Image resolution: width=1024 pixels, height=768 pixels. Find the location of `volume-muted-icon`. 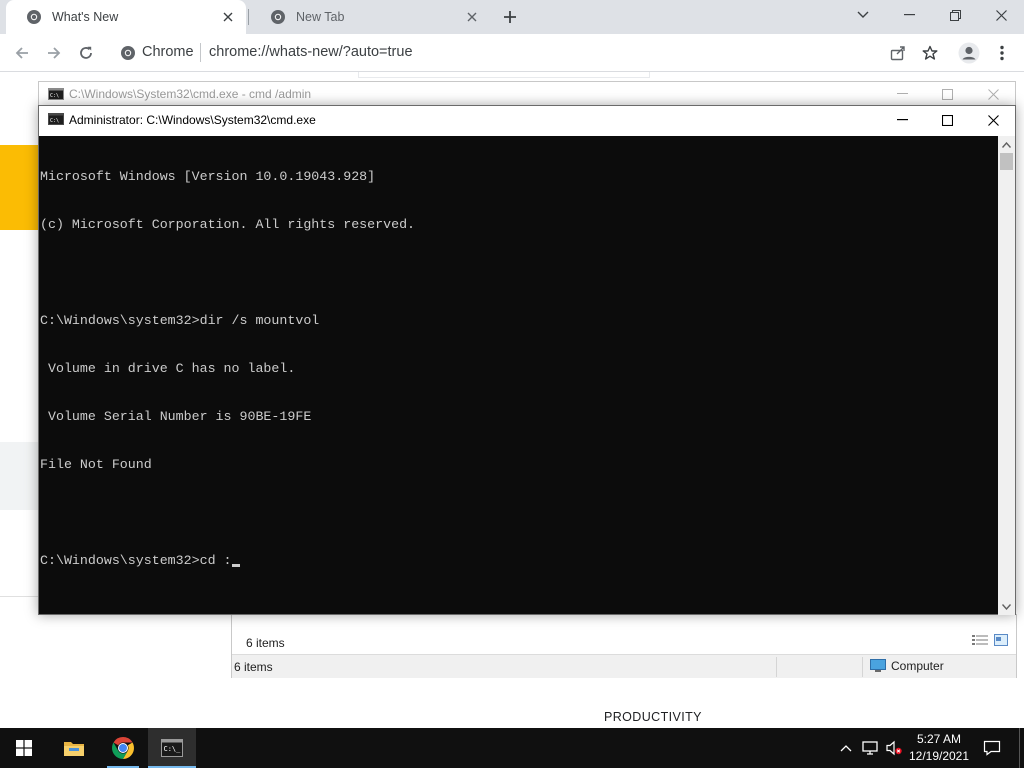

volume-muted-icon is located at coordinates (894, 748).